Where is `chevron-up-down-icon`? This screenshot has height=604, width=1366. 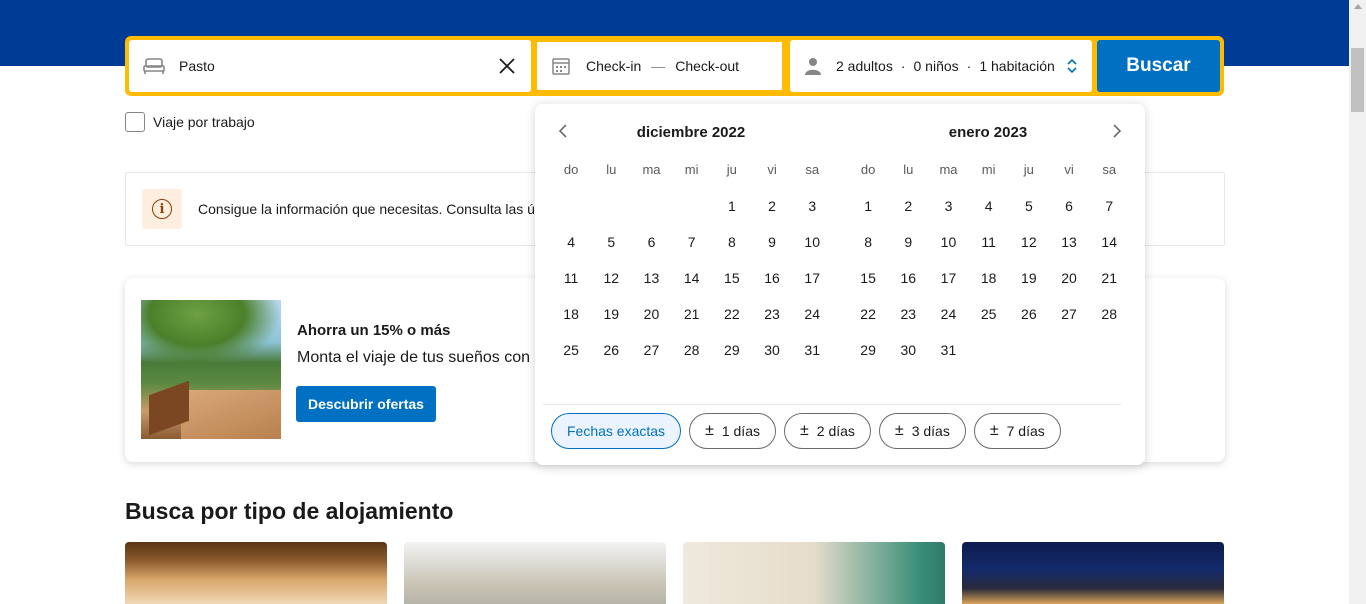 chevron-up-down-icon is located at coordinates (1072, 66).